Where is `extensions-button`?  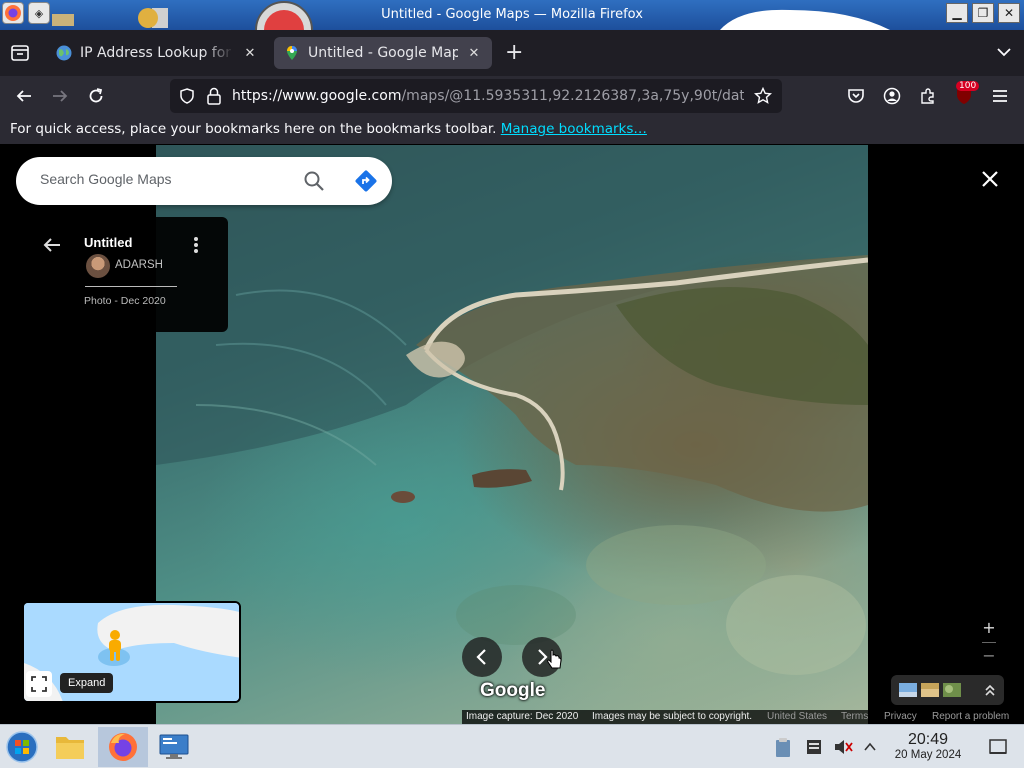 extensions-button is located at coordinates (928, 96).